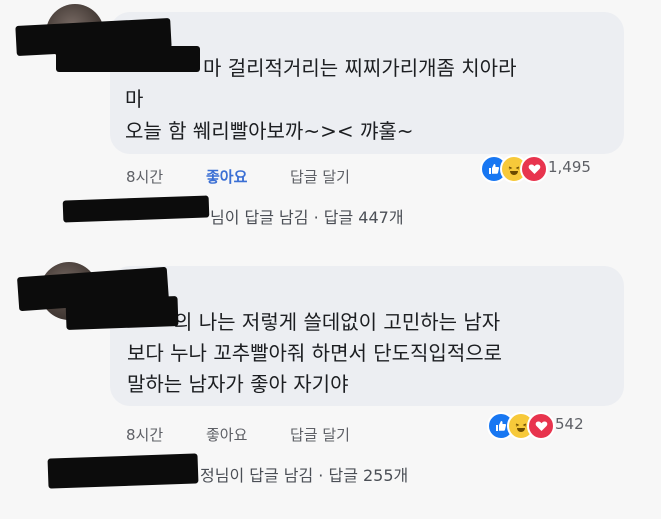  Describe the element at coordinates (337, 322) in the screenshot. I see `comment-text-line: 의 나는 저렇게 쓸데없이 고민하는 남자` at that location.